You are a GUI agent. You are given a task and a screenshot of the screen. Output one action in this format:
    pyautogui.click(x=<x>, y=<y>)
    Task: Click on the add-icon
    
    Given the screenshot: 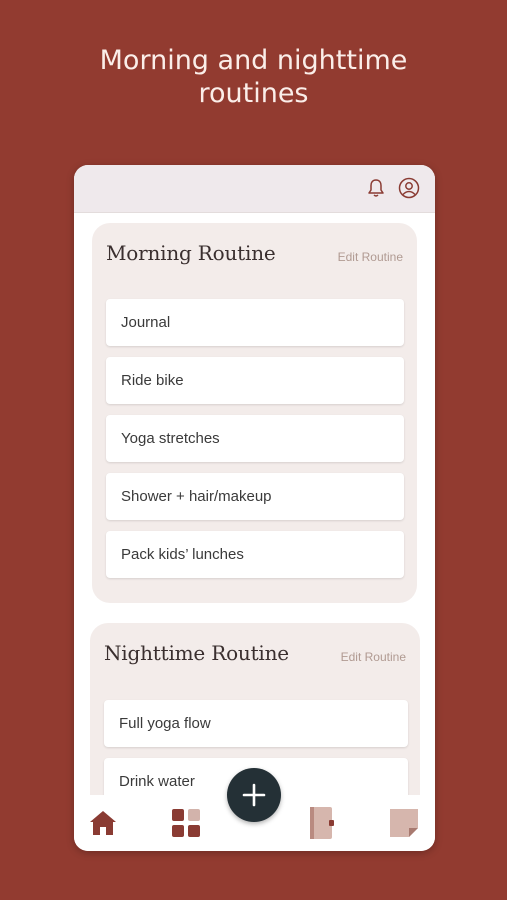 What is the action you would take?
    pyautogui.click(x=254, y=795)
    